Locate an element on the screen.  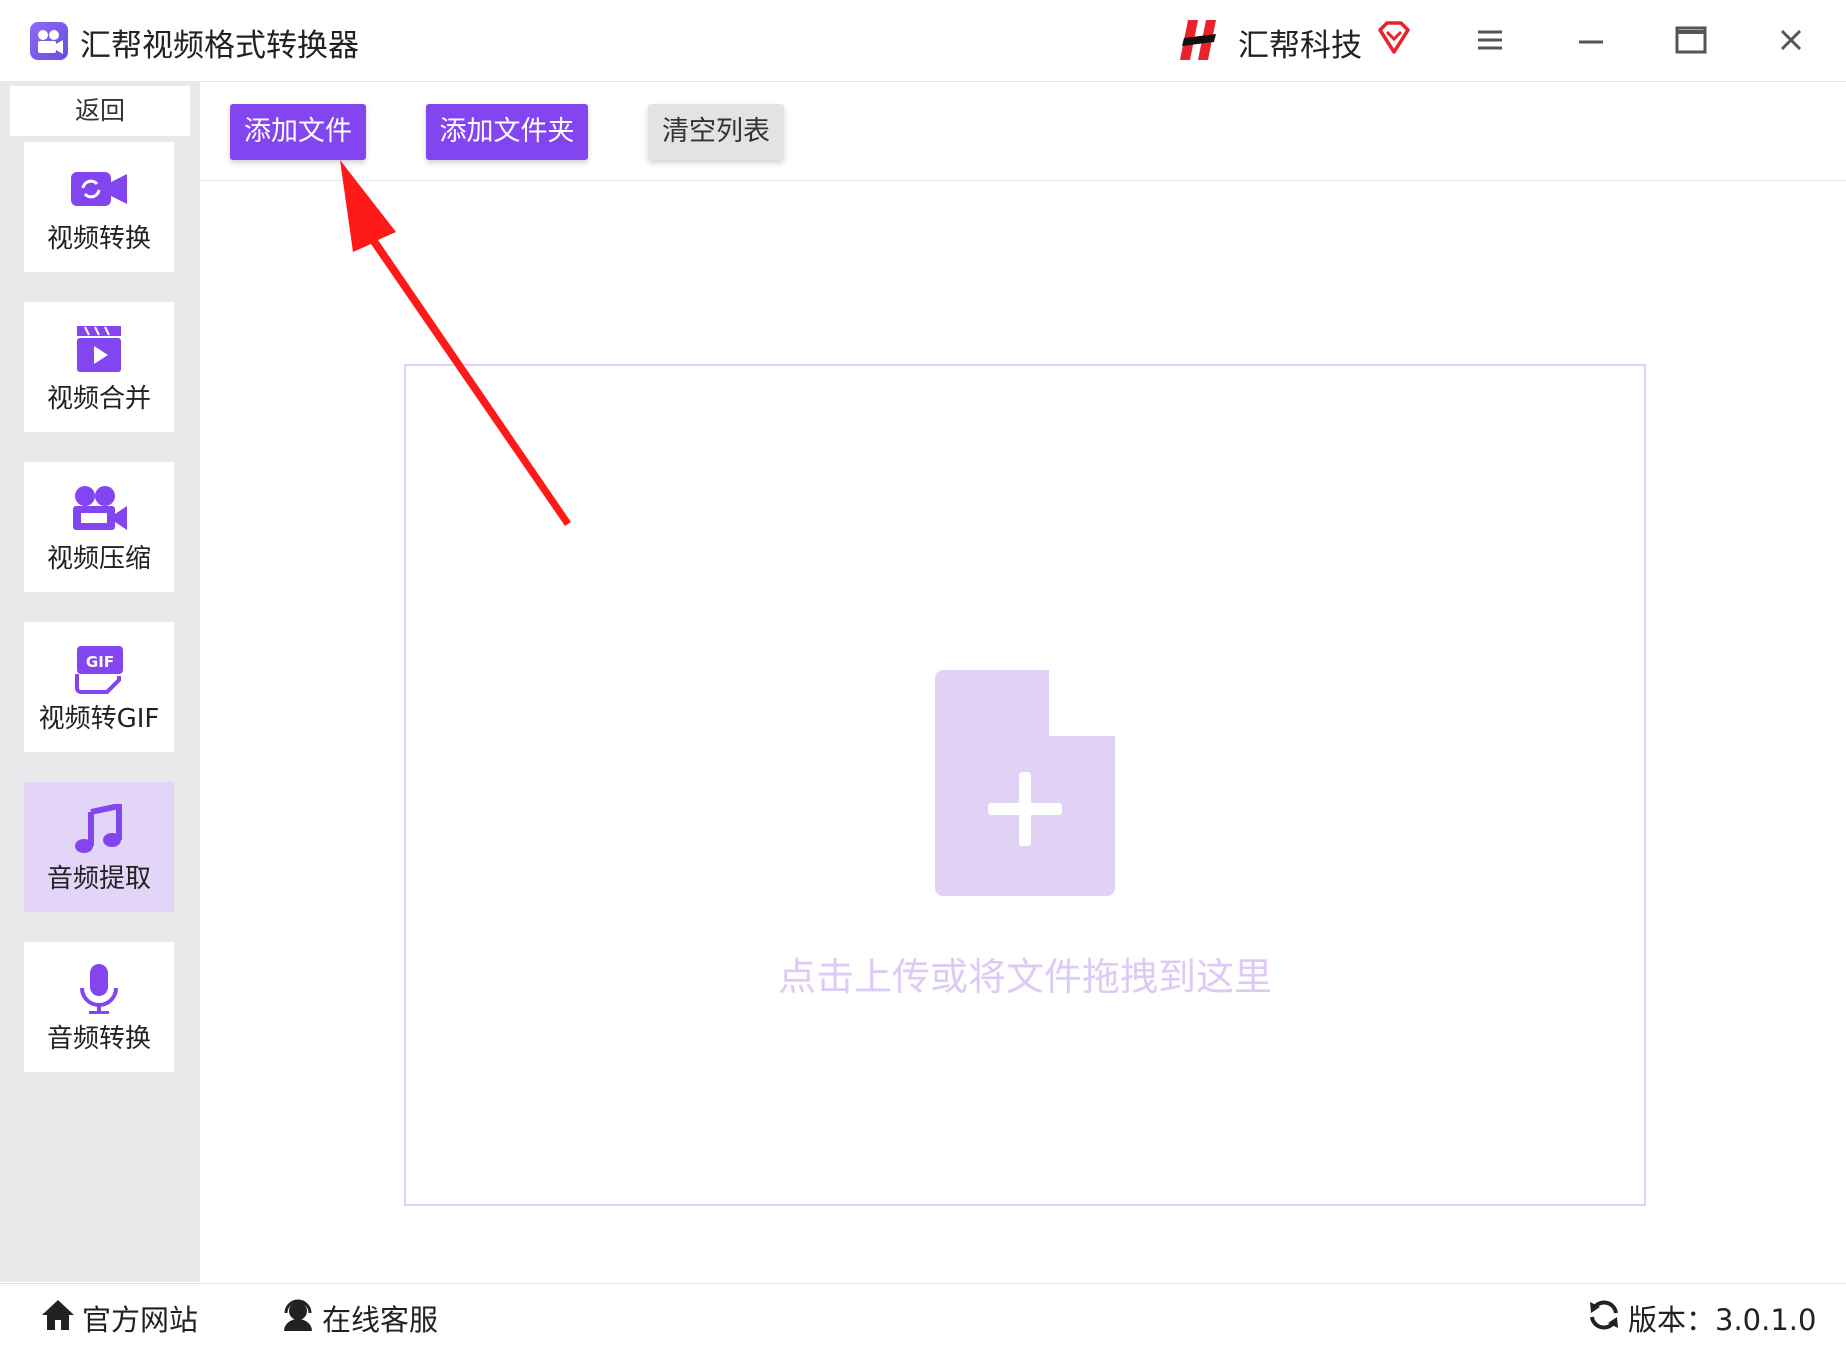
customer-service-icon is located at coordinates (298, 1318).